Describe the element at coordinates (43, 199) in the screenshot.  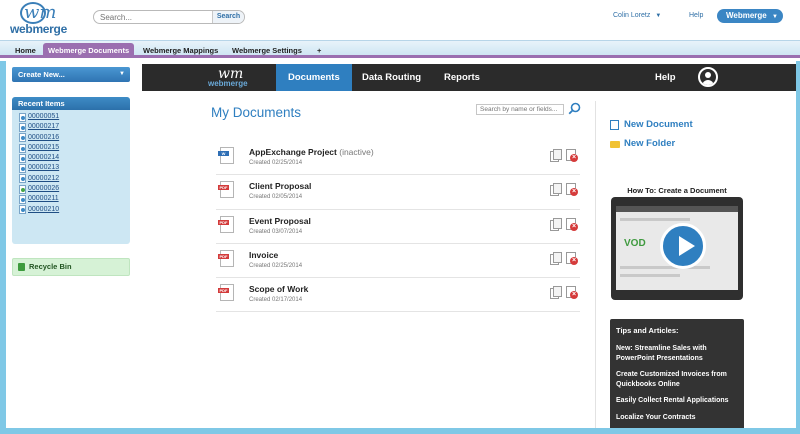
I see `recent-item-label: 00000211` at that location.